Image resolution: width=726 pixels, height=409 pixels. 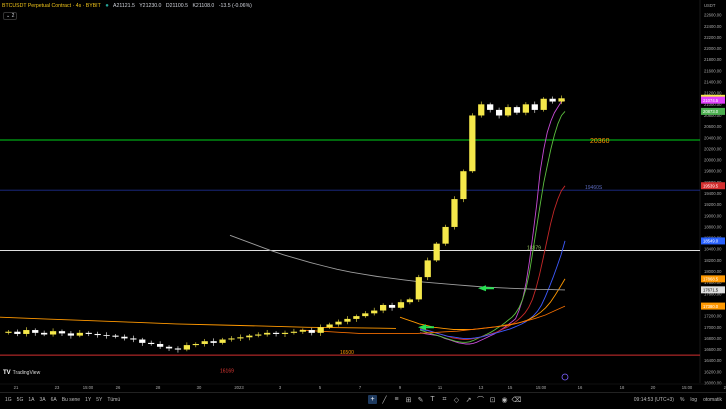 What do you see at coordinates (8, 400) in the screenshot?
I see `range-button-0: 1G` at bounding box center [8, 400].